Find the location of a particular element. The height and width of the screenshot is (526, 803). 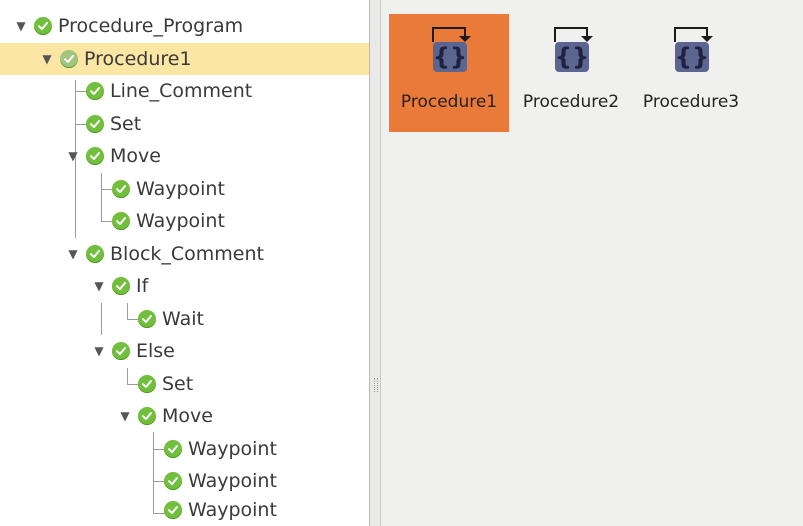

tree-node-label: Line_Comment is located at coordinates (181, 91).